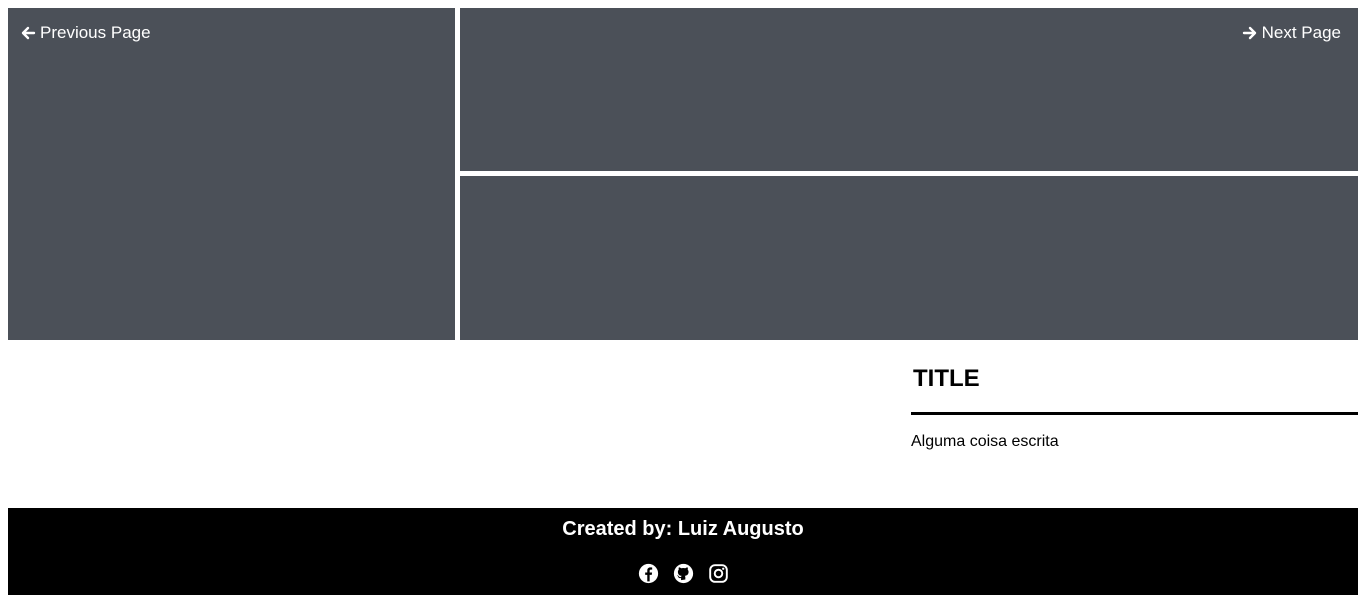  What do you see at coordinates (1301, 32) in the screenshot?
I see `next-page-label: Next Page` at bounding box center [1301, 32].